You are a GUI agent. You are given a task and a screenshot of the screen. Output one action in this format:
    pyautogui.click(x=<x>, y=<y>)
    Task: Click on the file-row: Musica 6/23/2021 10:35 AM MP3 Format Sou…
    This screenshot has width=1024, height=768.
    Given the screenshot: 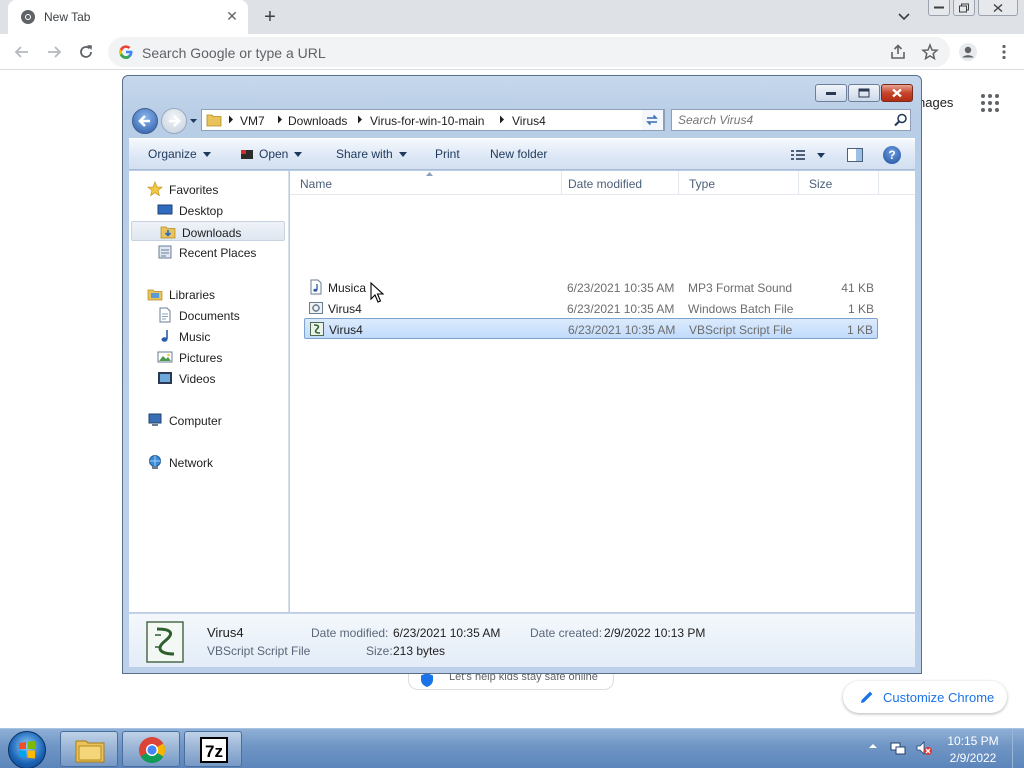 What is the action you would take?
    pyautogui.click(x=591, y=287)
    